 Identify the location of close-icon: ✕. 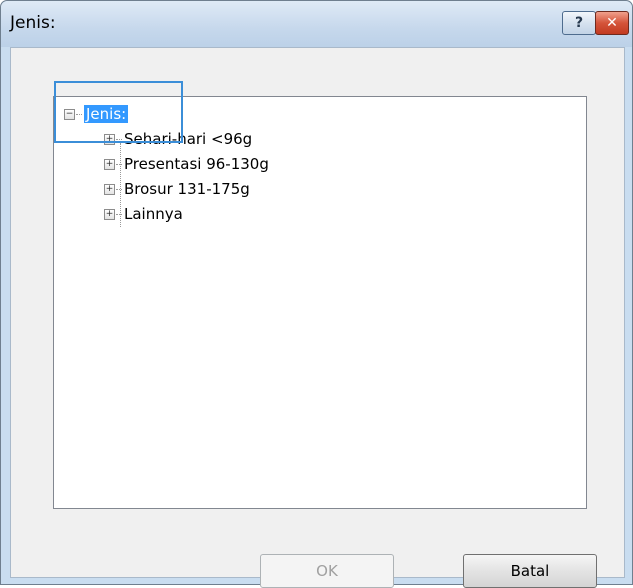
(612, 23).